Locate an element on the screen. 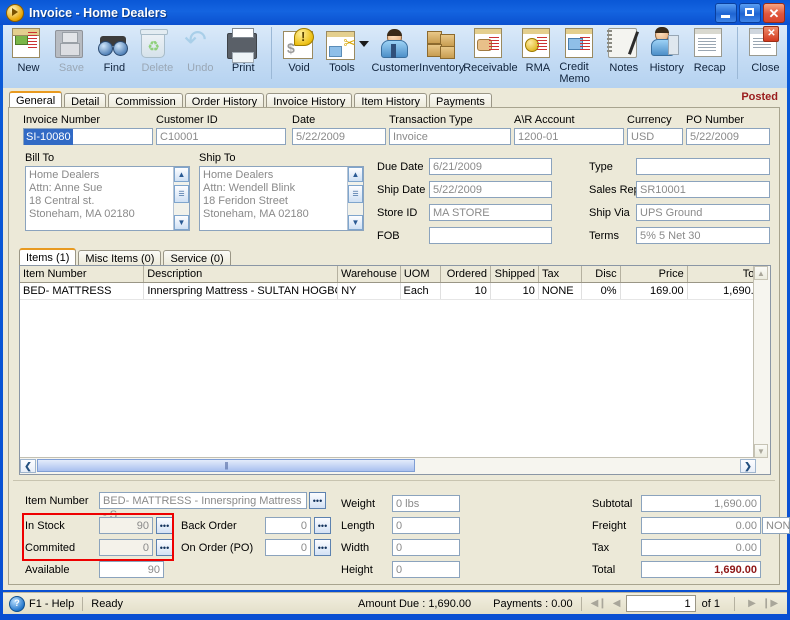 This screenshot has width=790, height=620. bill-to-scrollbar: ▲ ☰ ▼ is located at coordinates (181, 198).